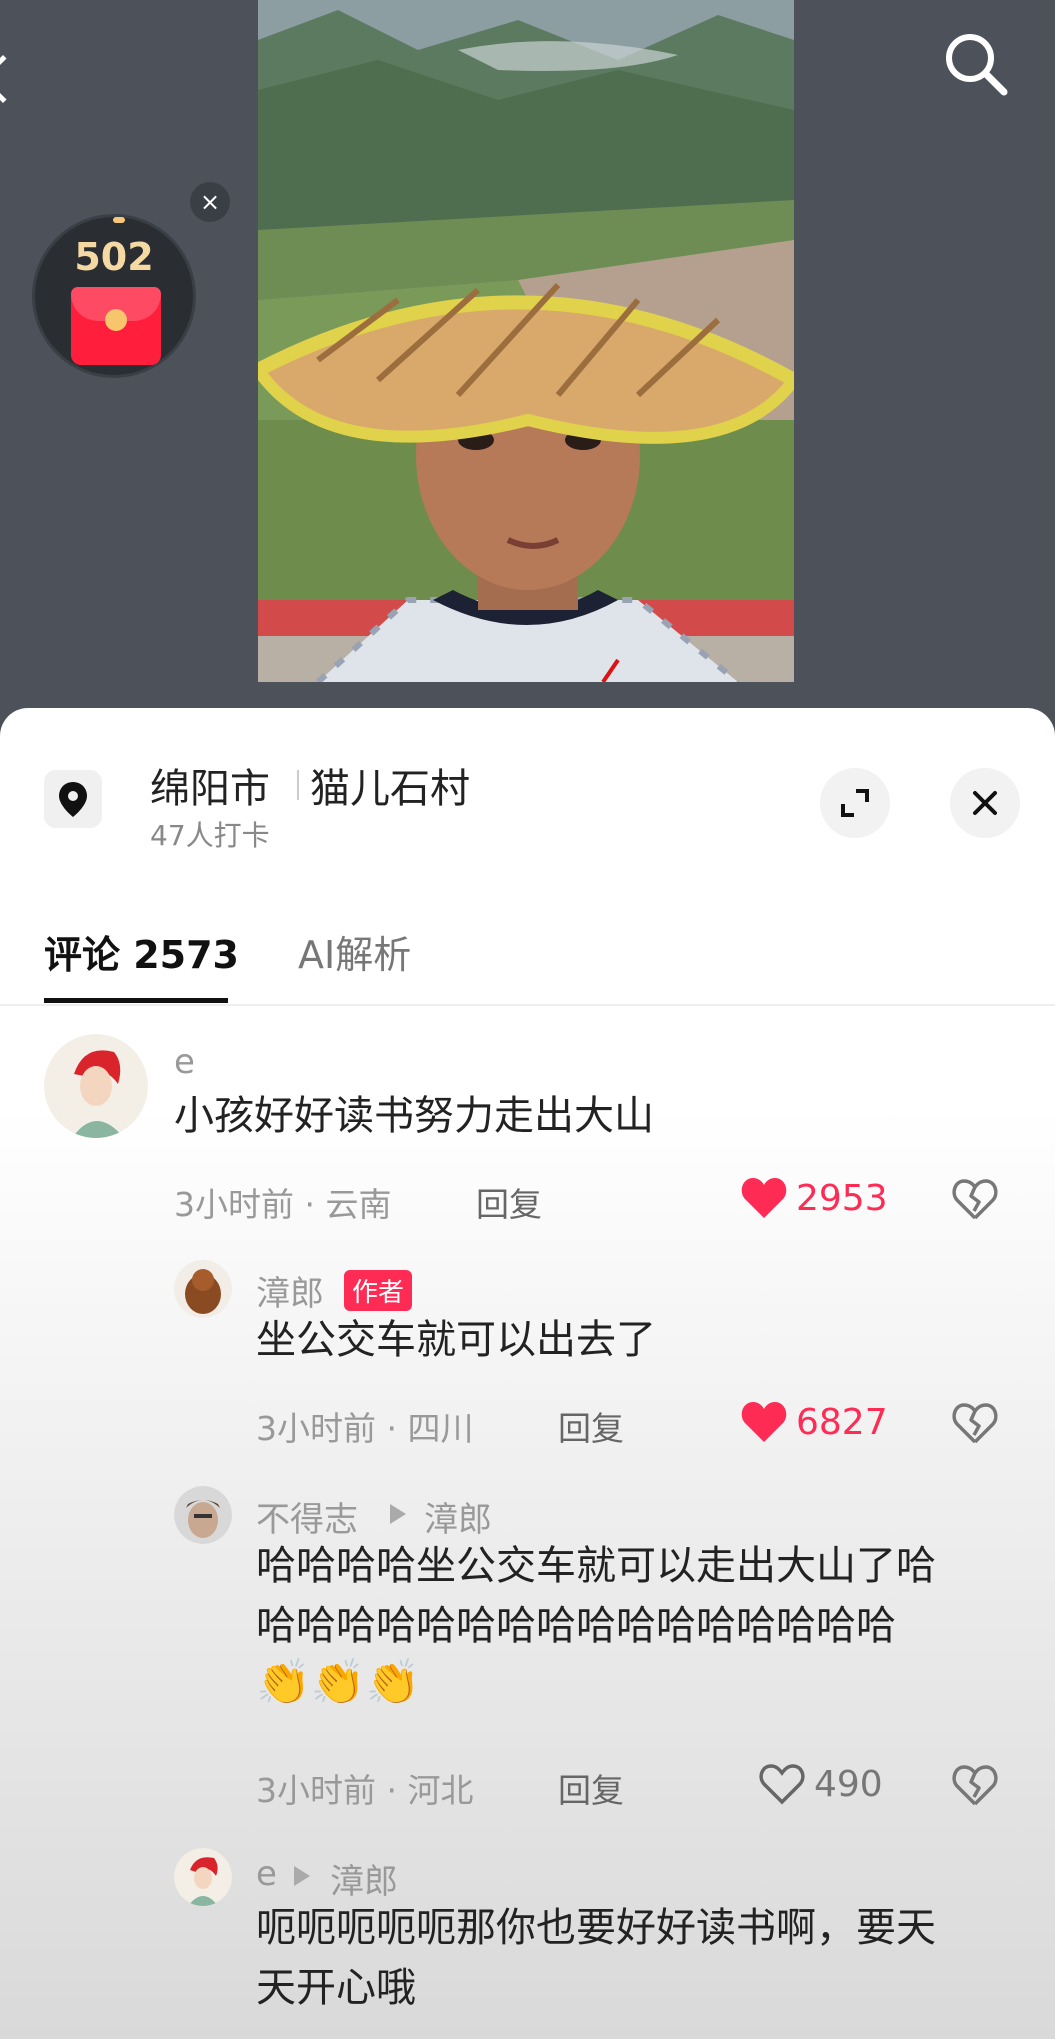  I want to click on red-packet-indicator, so click(119, 220).